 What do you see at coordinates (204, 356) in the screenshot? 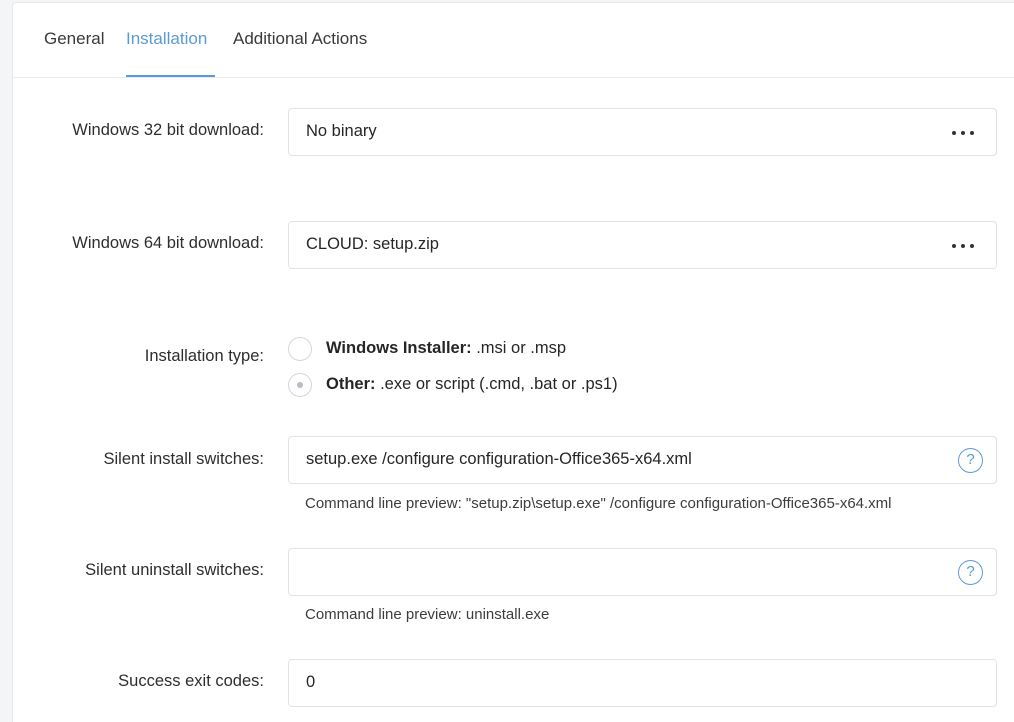
I see `installation-type-label: Installation type:` at bounding box center [204, 356].